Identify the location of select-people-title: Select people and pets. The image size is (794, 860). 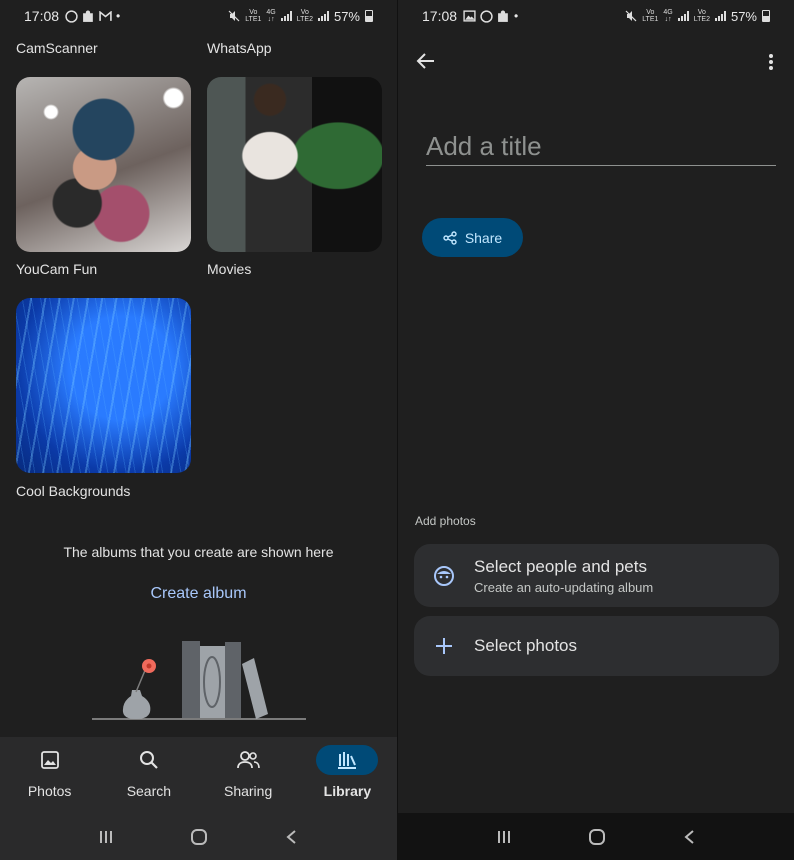
(560, 566).